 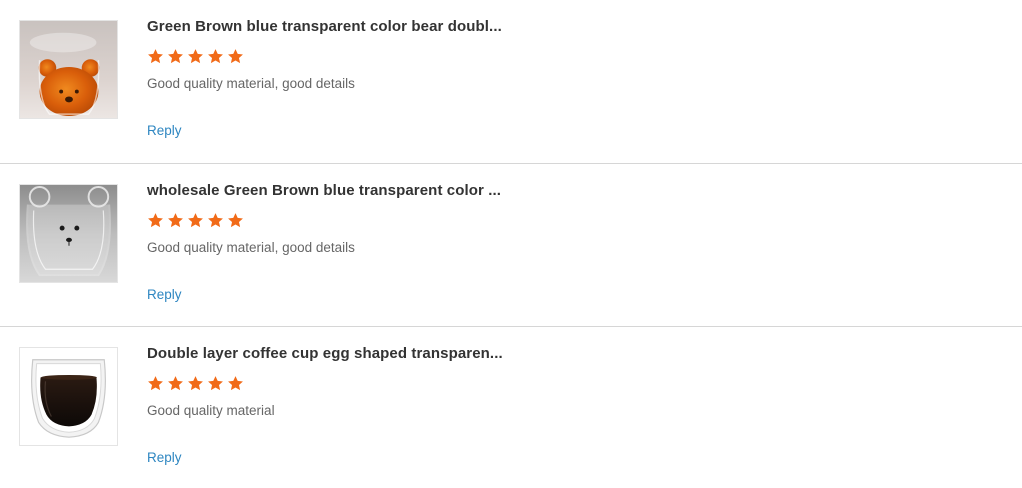 I want to click on double-wall-coffee-cup-image, so click(x=68, y=396).